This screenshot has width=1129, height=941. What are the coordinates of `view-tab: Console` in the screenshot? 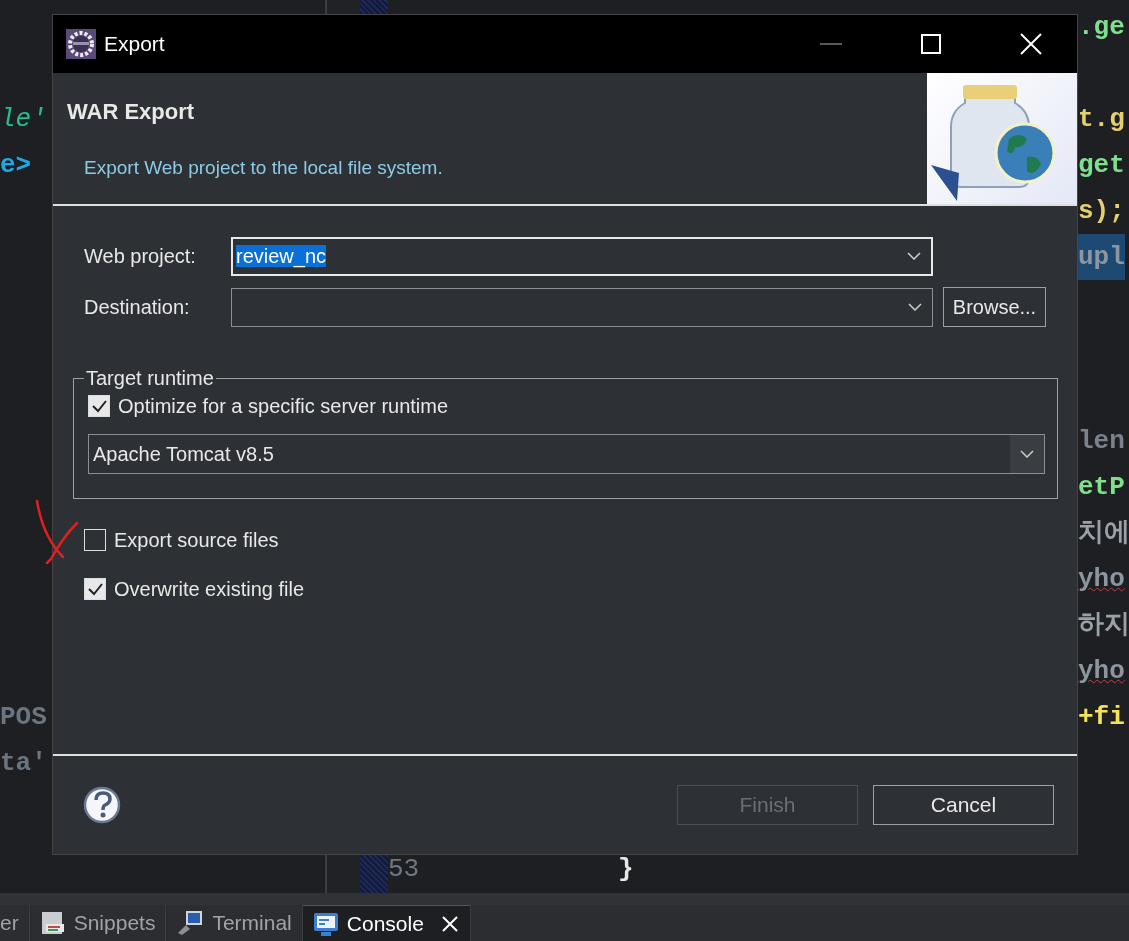 It's located at (386, 923).